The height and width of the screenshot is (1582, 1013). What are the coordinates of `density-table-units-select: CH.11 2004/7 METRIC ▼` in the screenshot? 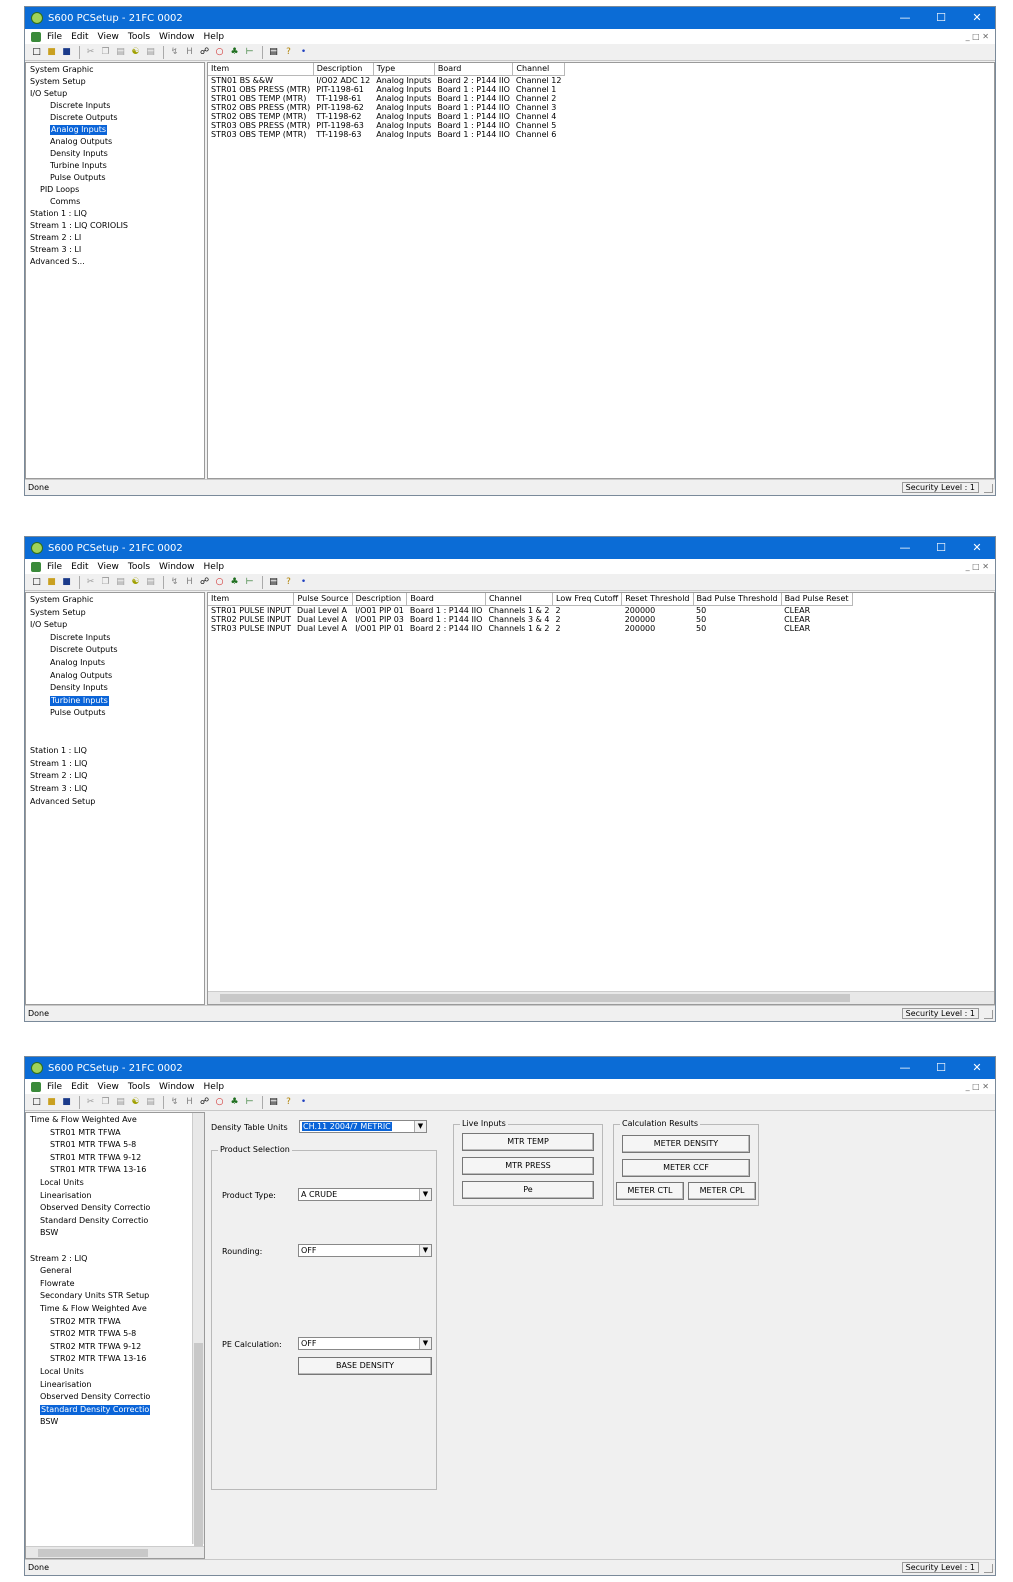 It's located at (363, 1126).